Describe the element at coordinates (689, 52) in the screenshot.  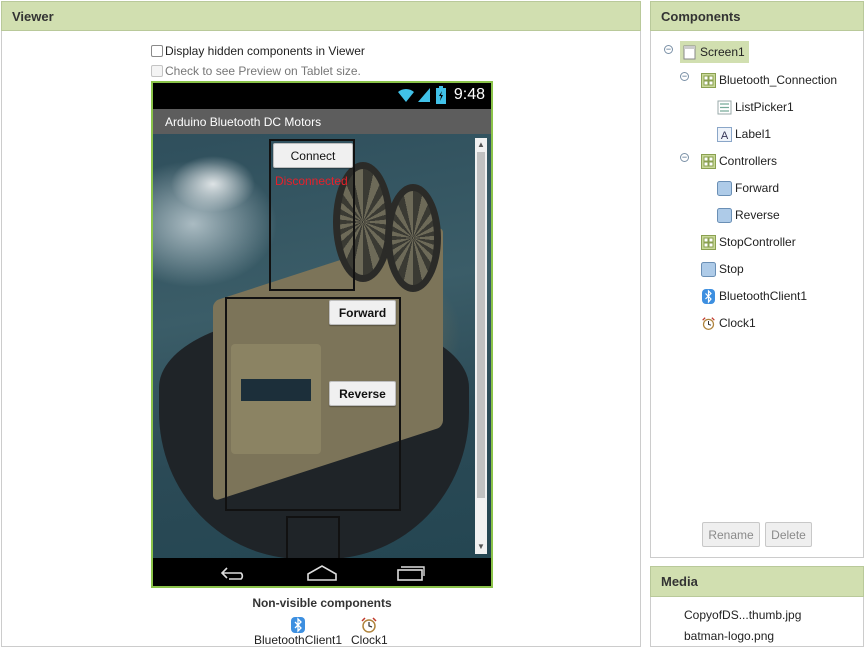
I see `screen-icon` at that location.